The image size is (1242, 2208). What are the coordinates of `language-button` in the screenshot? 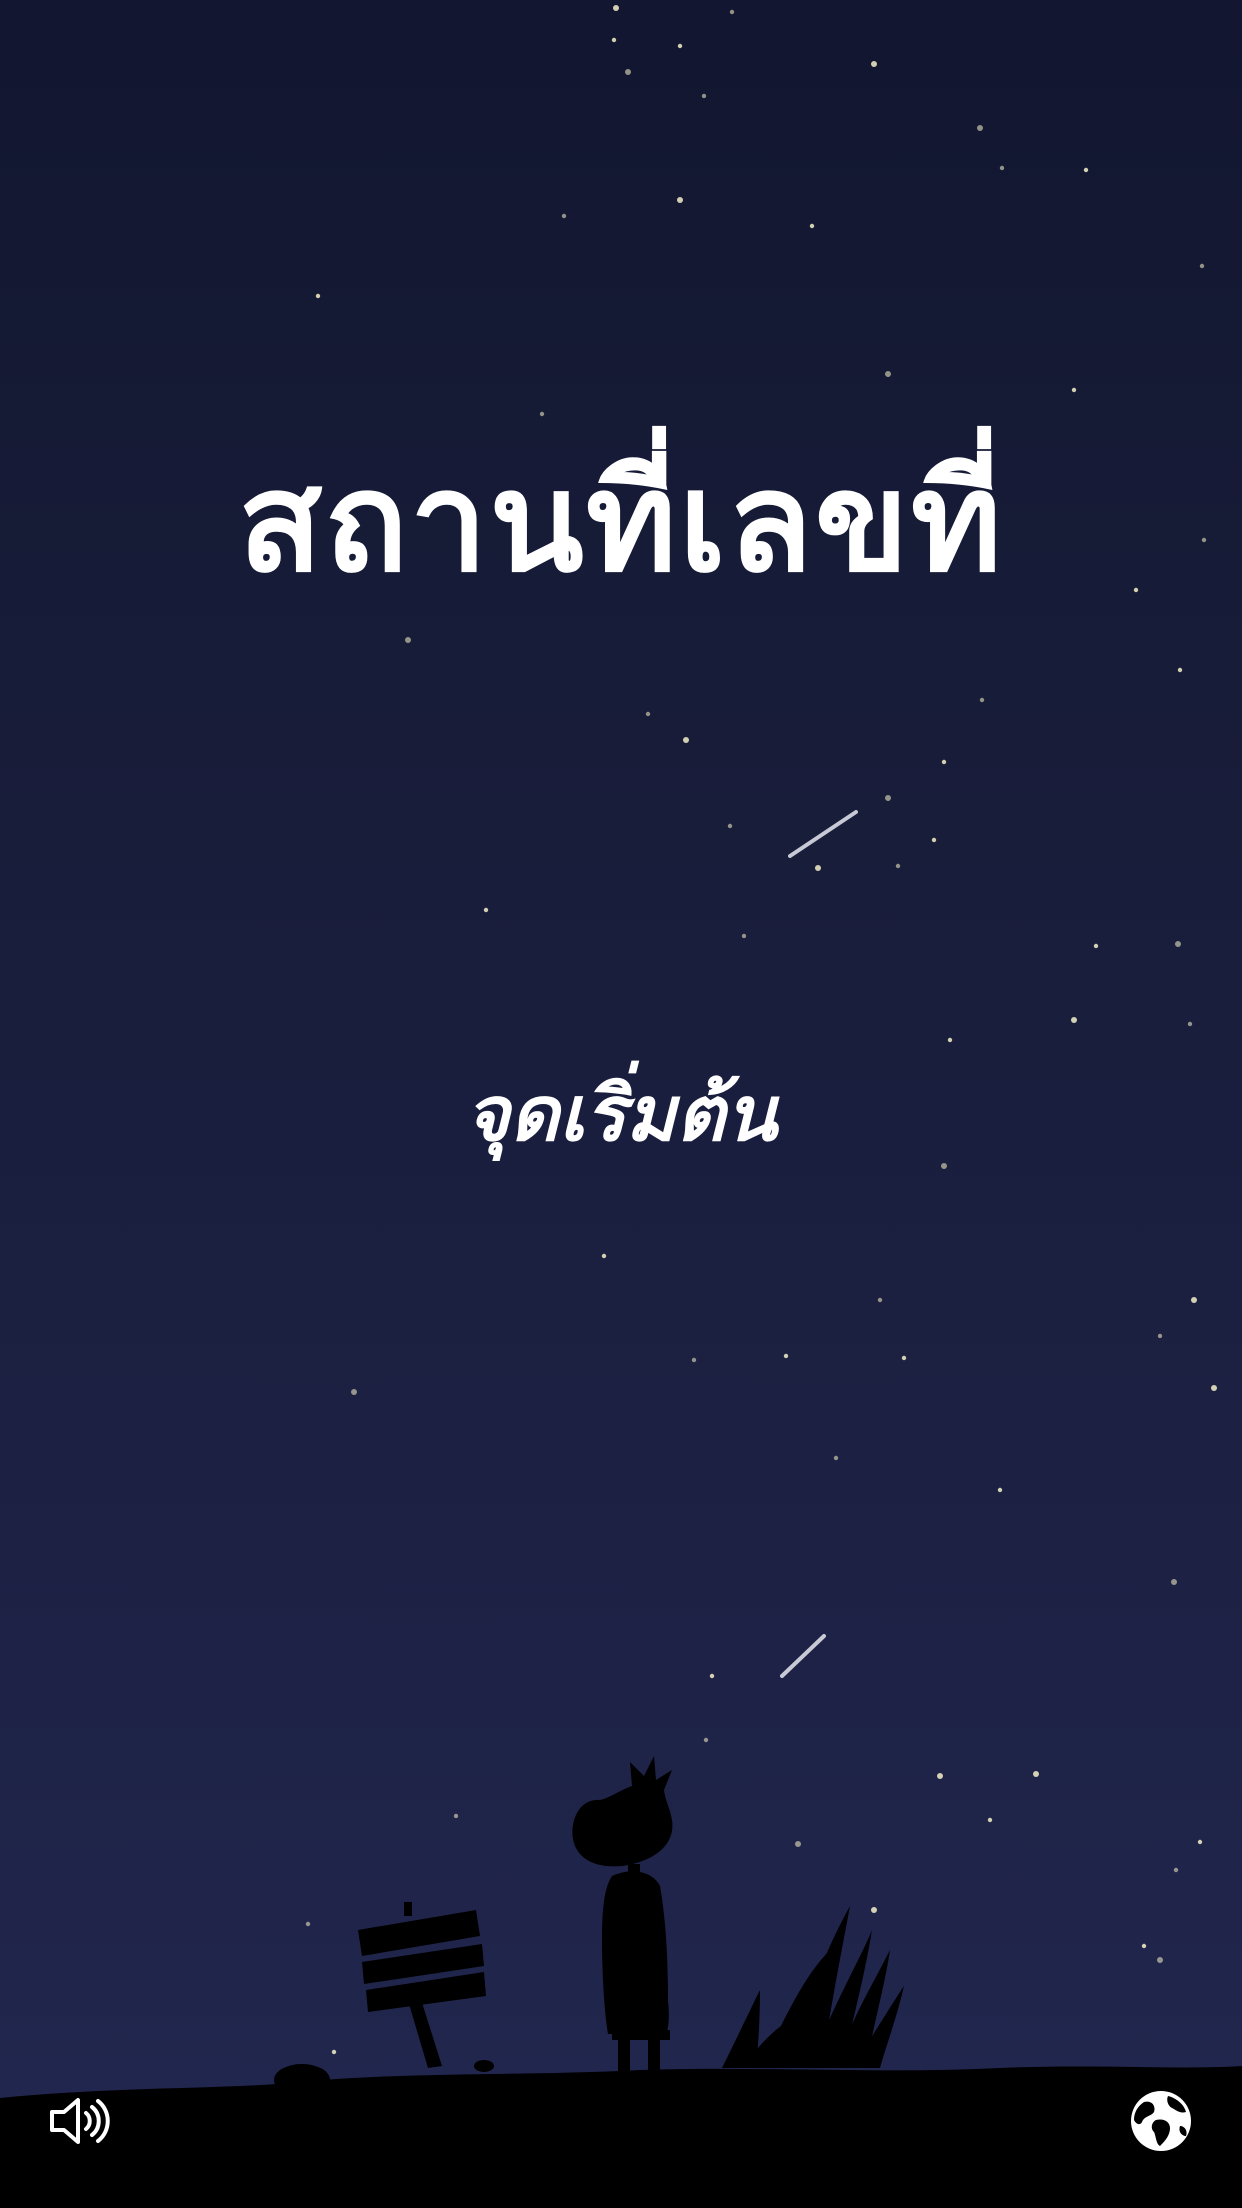 It's located at (1161, 2121).